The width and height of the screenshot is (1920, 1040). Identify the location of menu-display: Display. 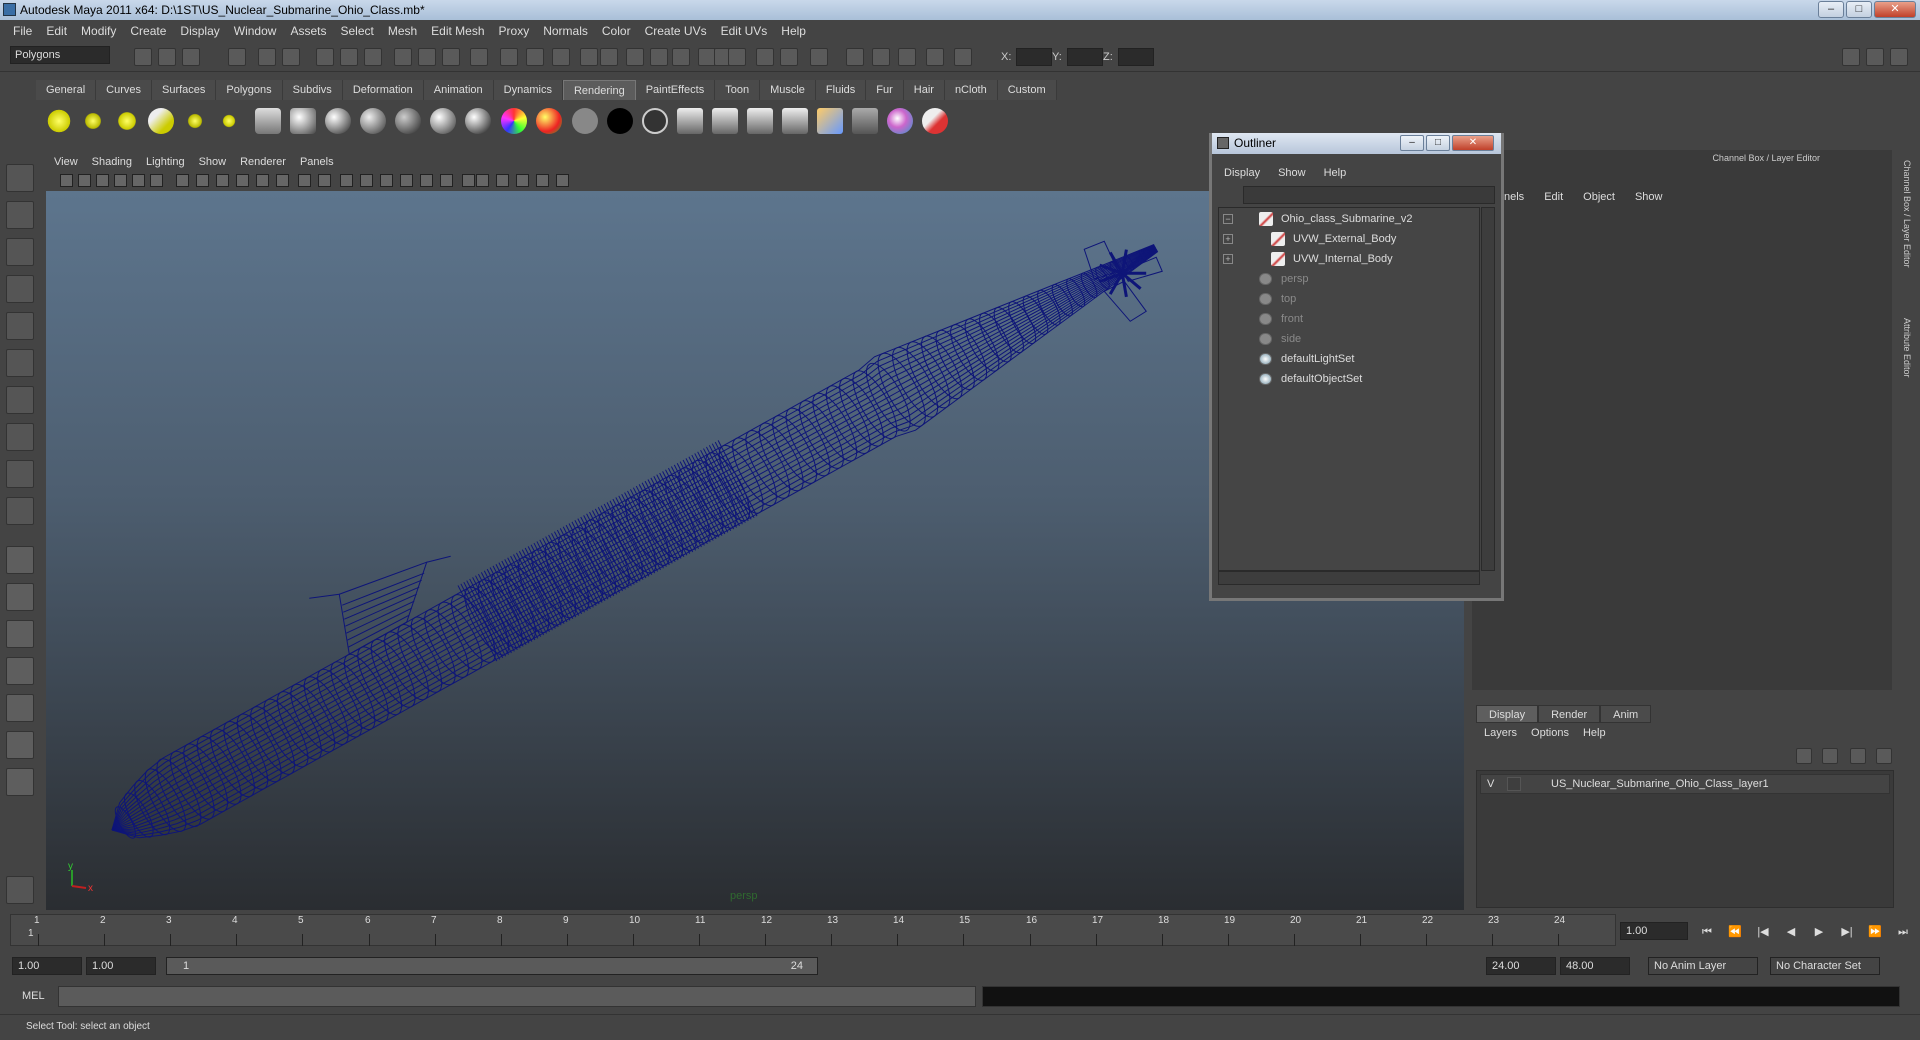
(199, 31).